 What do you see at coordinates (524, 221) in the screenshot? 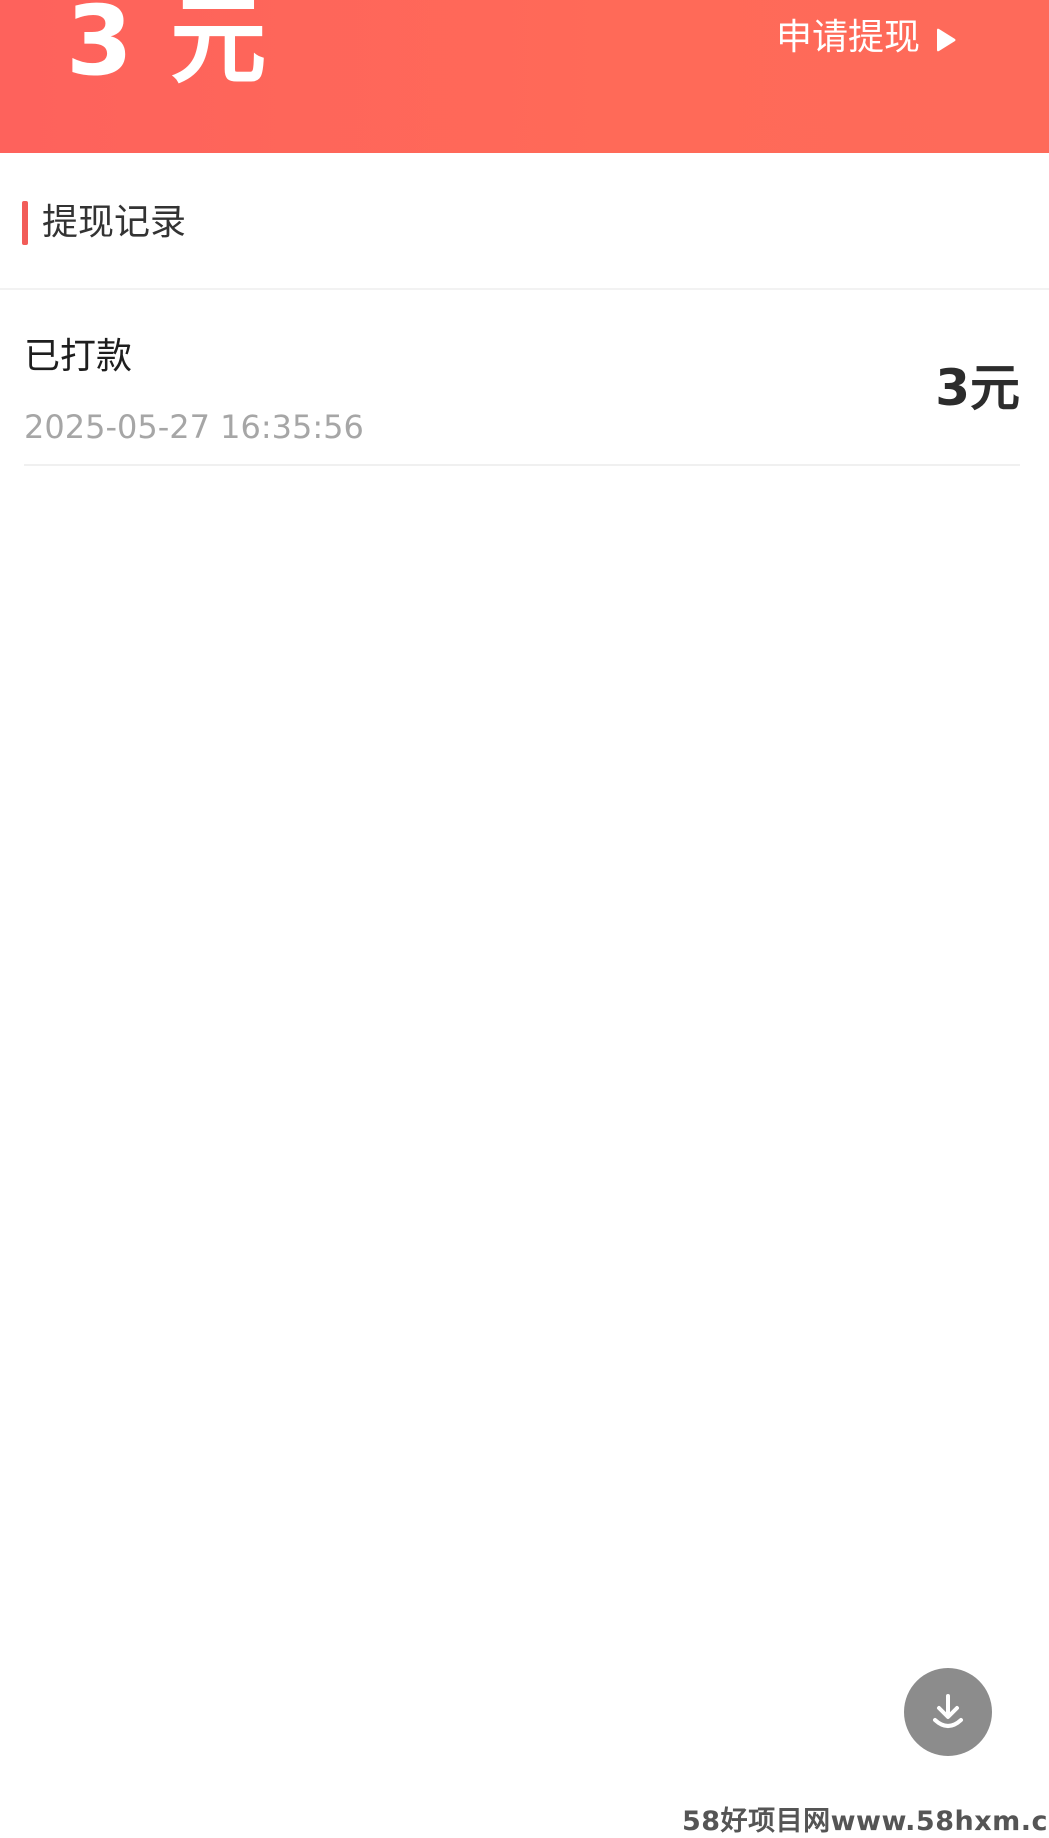
I see `withdraw-records-header: 提现记录` at bounding box center [524, 221].